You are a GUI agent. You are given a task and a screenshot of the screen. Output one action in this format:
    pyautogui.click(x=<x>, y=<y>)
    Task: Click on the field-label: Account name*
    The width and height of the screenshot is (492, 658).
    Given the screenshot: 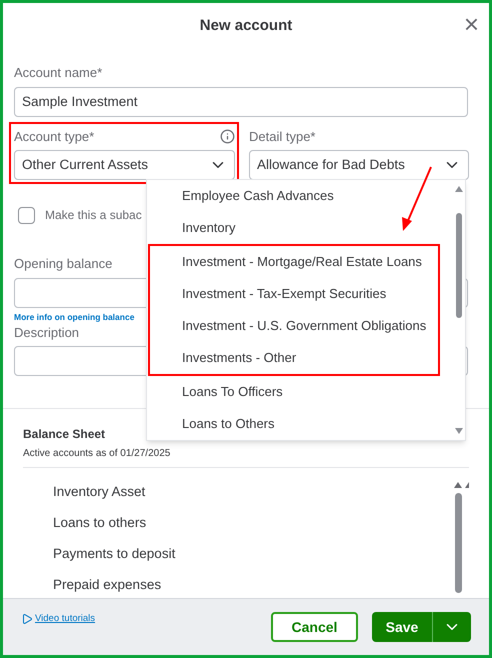 What is the action you would take?
    pyautogui.click(x=59, y=73)
    